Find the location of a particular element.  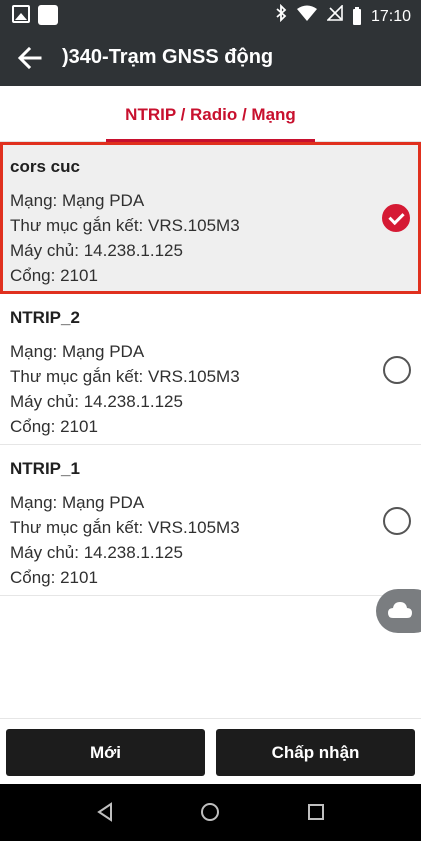

back-triangle-icon is located at coordinates (104, 812).